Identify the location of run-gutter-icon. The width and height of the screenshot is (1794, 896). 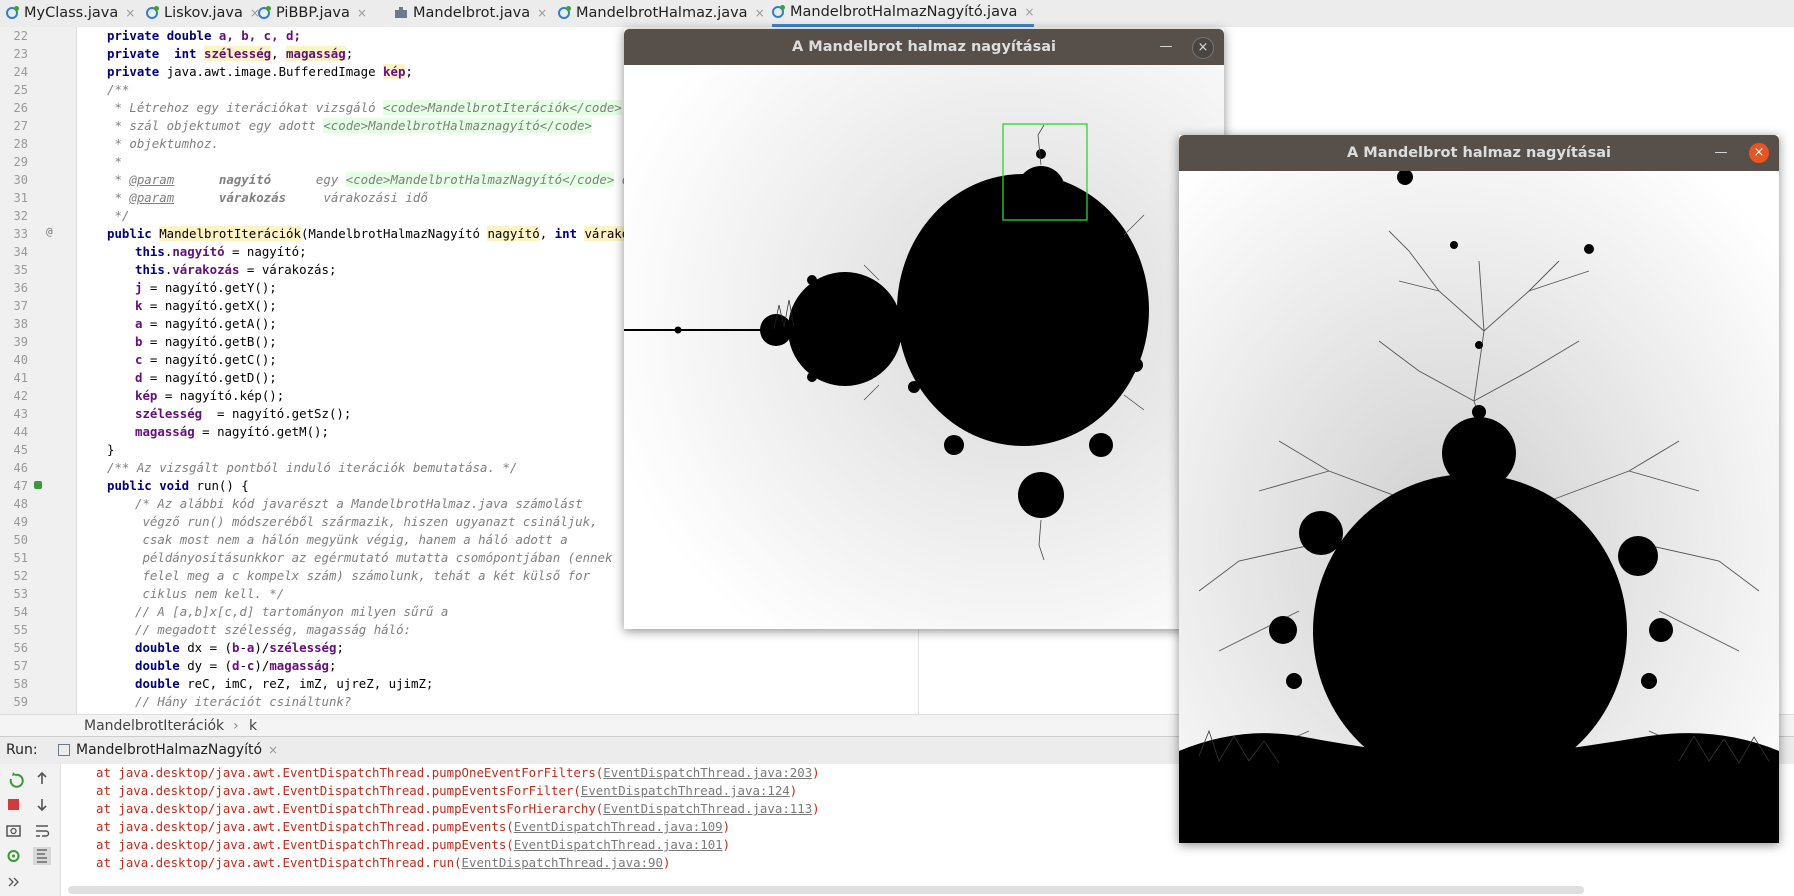
(38, 485).